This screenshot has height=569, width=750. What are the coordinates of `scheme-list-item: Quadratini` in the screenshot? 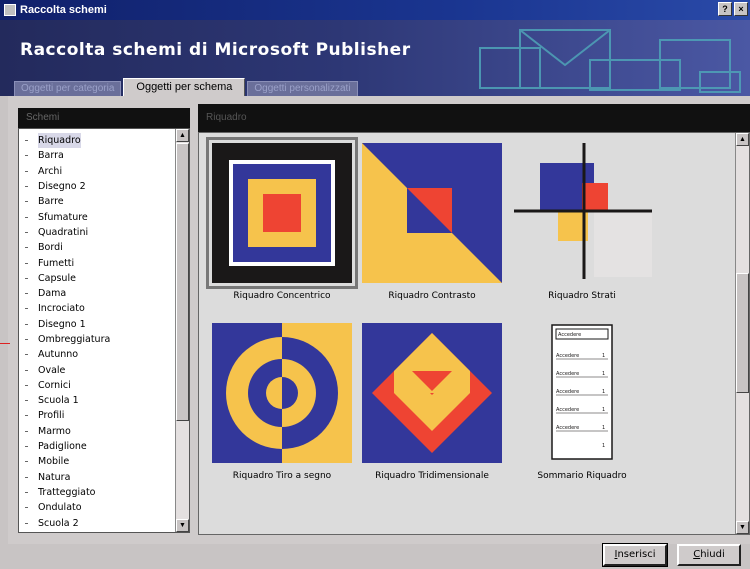 It's located at (107, 232).